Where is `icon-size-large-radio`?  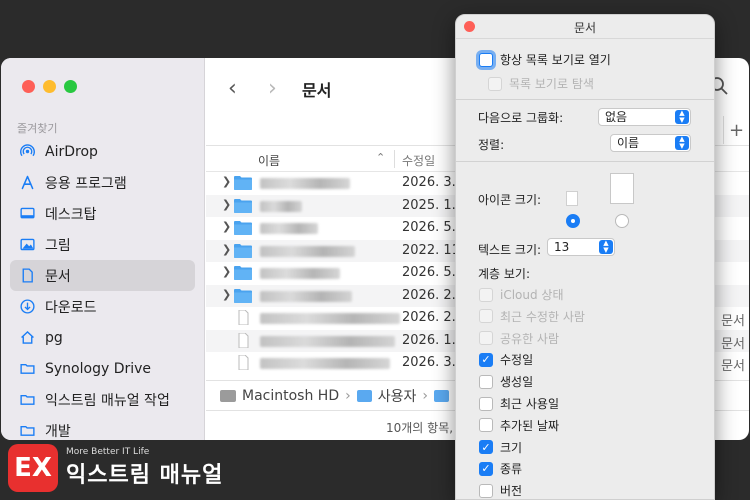
icon-size-large-radio is located at coordinates (622, 221).